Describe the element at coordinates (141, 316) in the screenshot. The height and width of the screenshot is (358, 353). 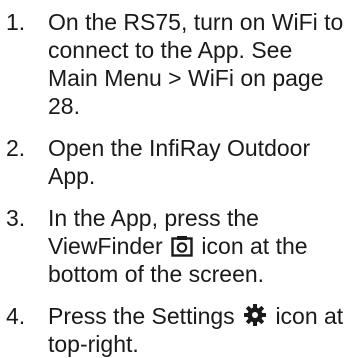
I see `step-text-before: Press the Settings` at that location.